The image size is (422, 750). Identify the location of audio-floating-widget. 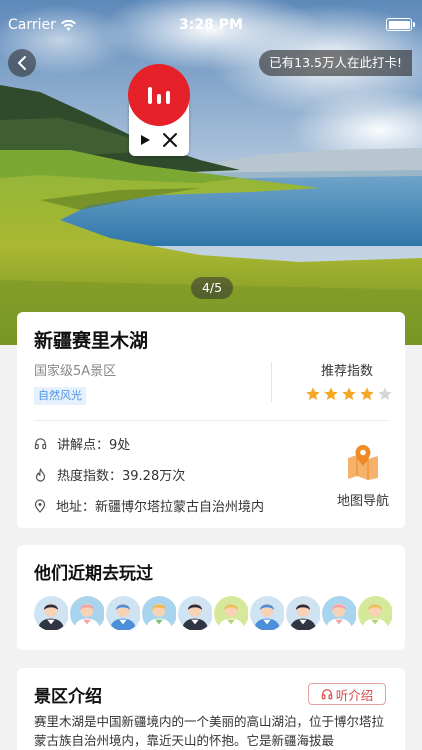
(159, 110).